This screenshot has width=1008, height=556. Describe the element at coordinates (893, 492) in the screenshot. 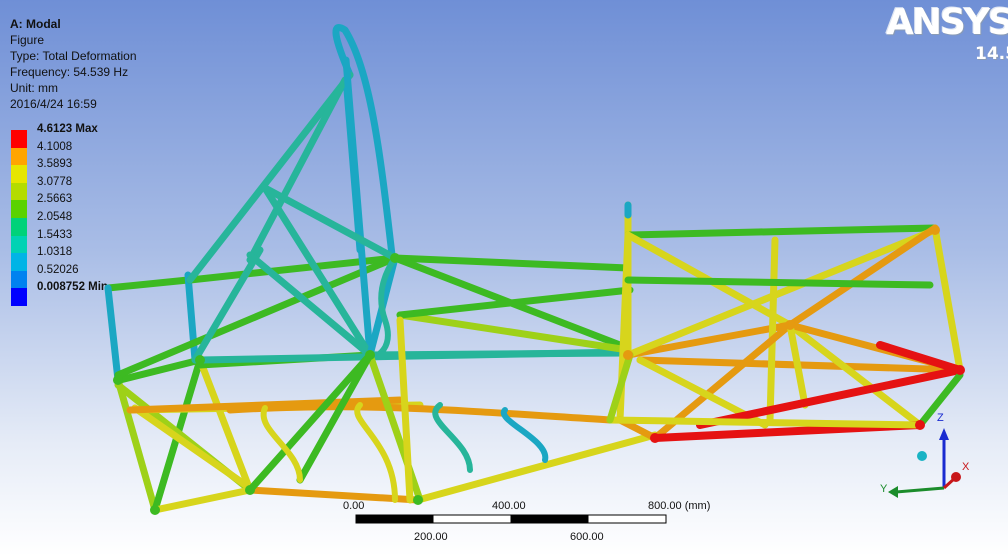

I see `triad-y-arrowhead` at that location.